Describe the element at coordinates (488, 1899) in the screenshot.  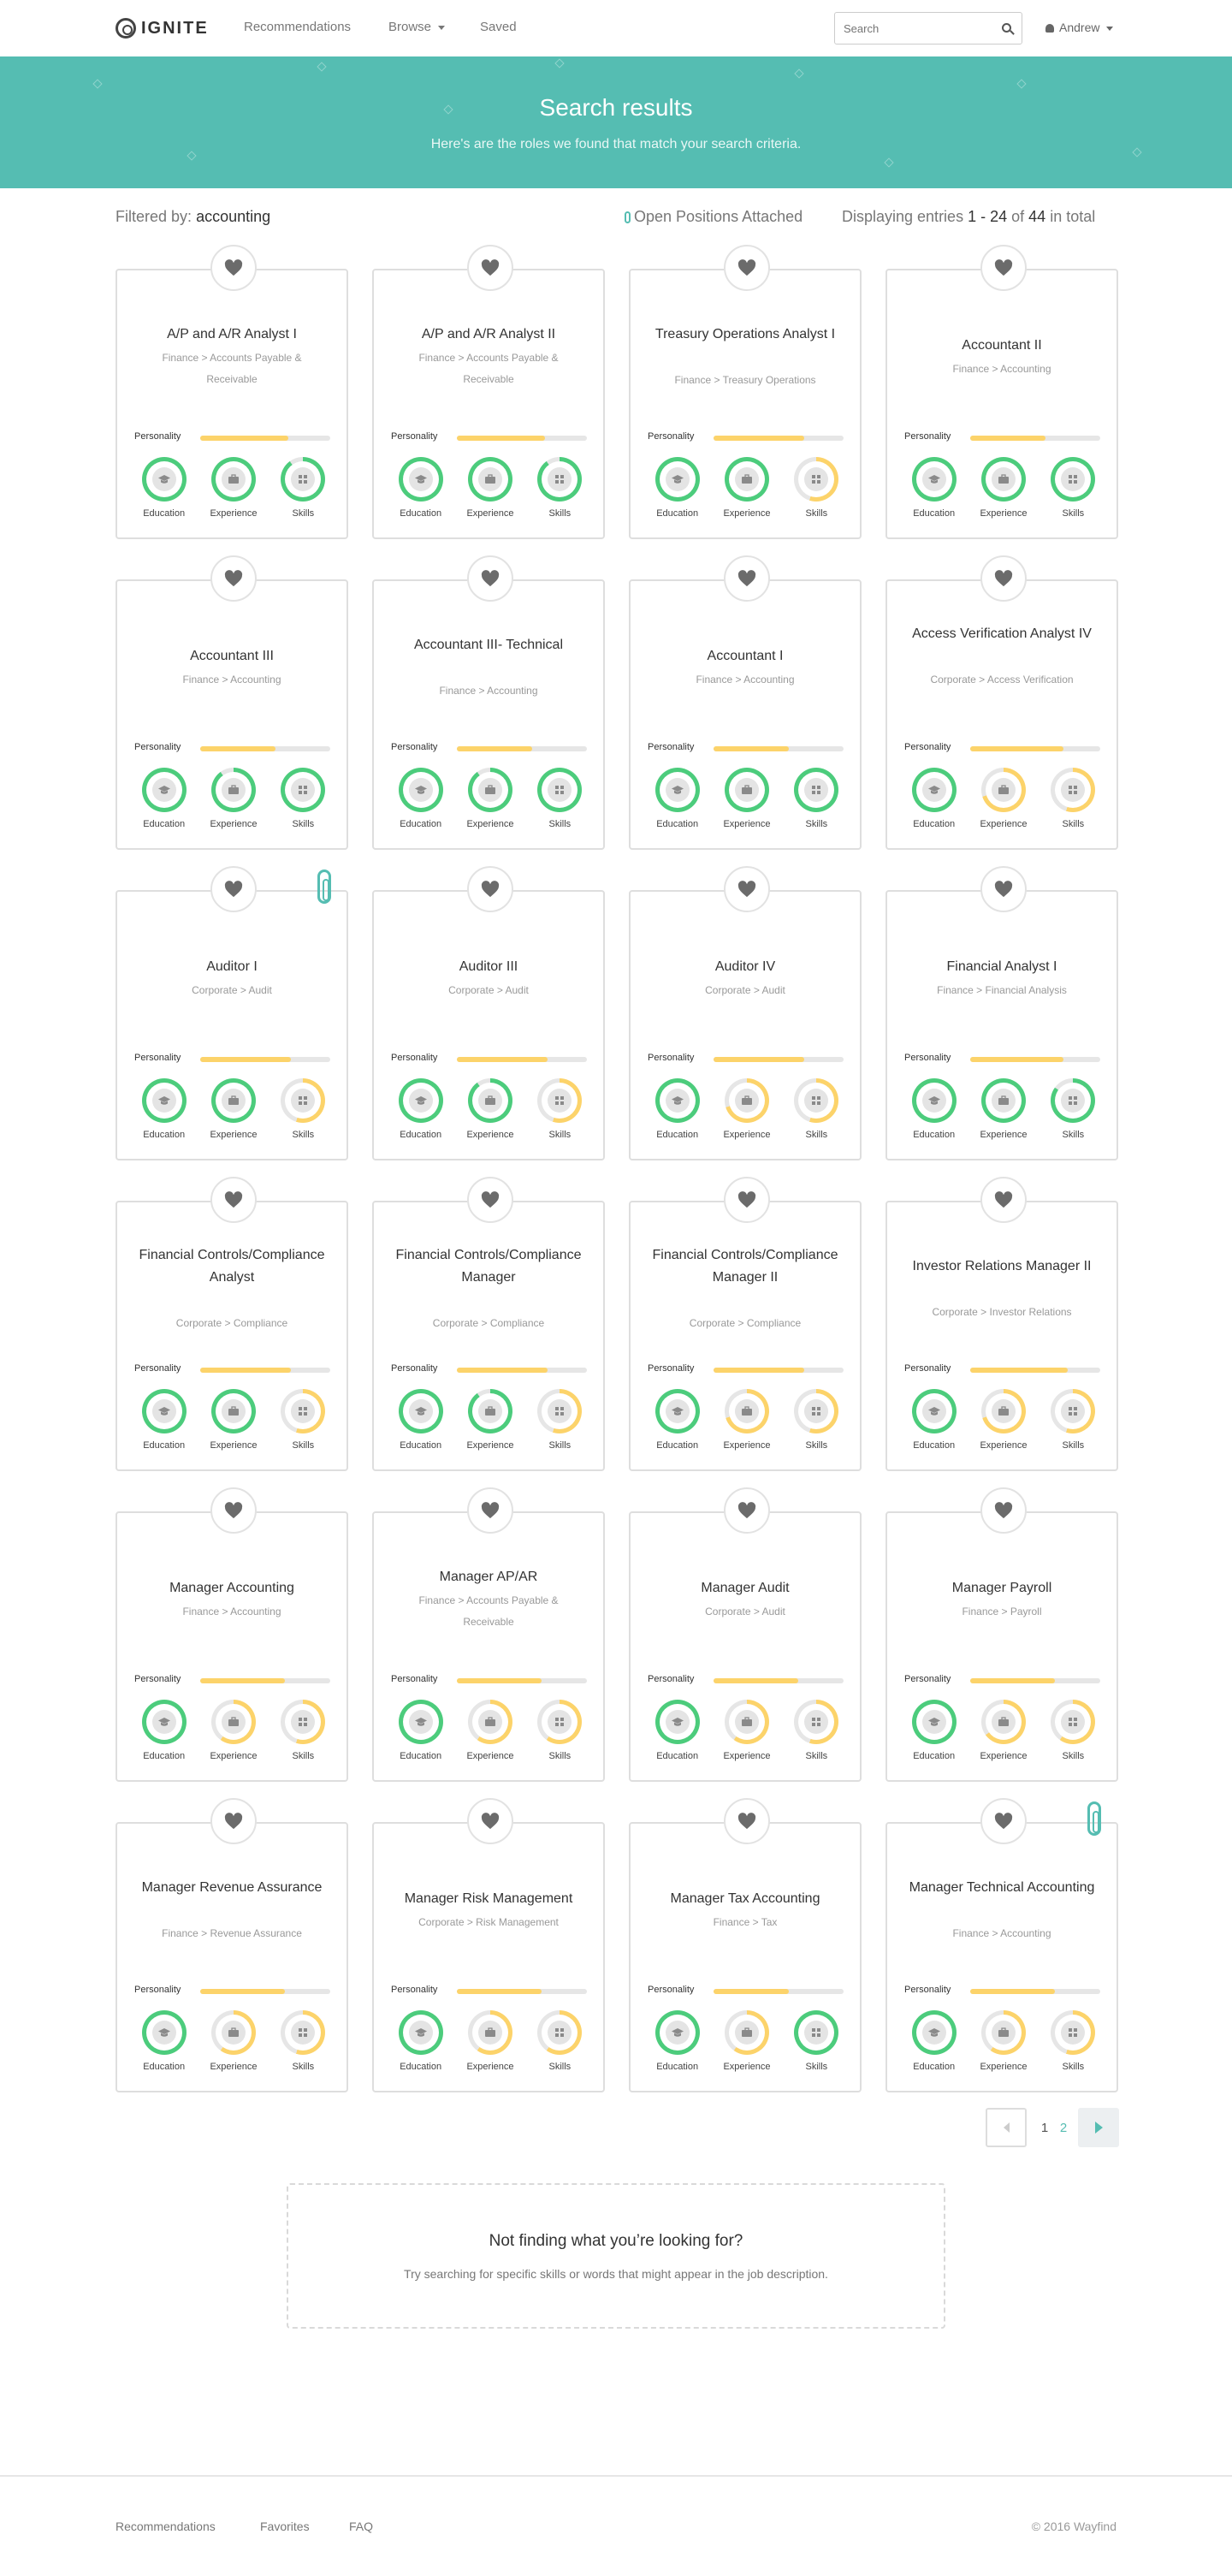
I see `role-title: Manager Risk Management` at that location.